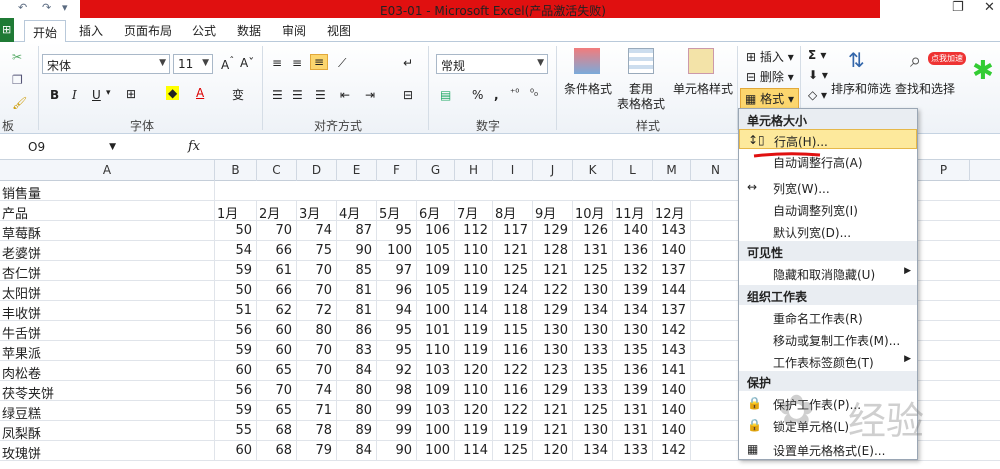 The image size is (1000, 469). Describe the element at coordinates (107, 391) in the screenshot. I see `product-name-cell: 茯苓夹饼` at that location.